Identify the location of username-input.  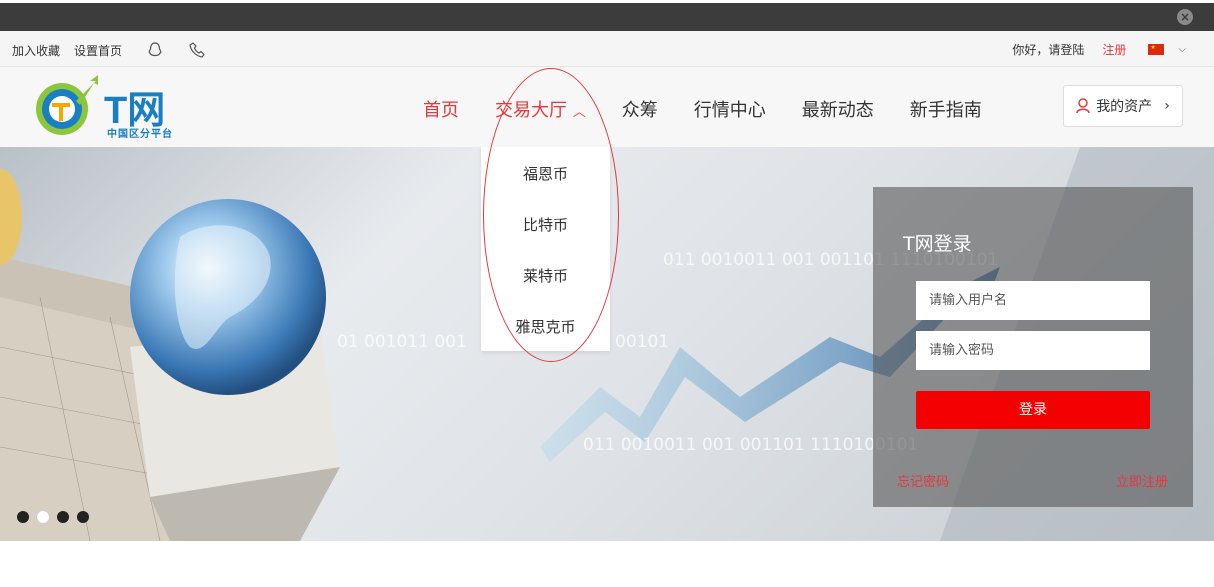
(1033, 300).